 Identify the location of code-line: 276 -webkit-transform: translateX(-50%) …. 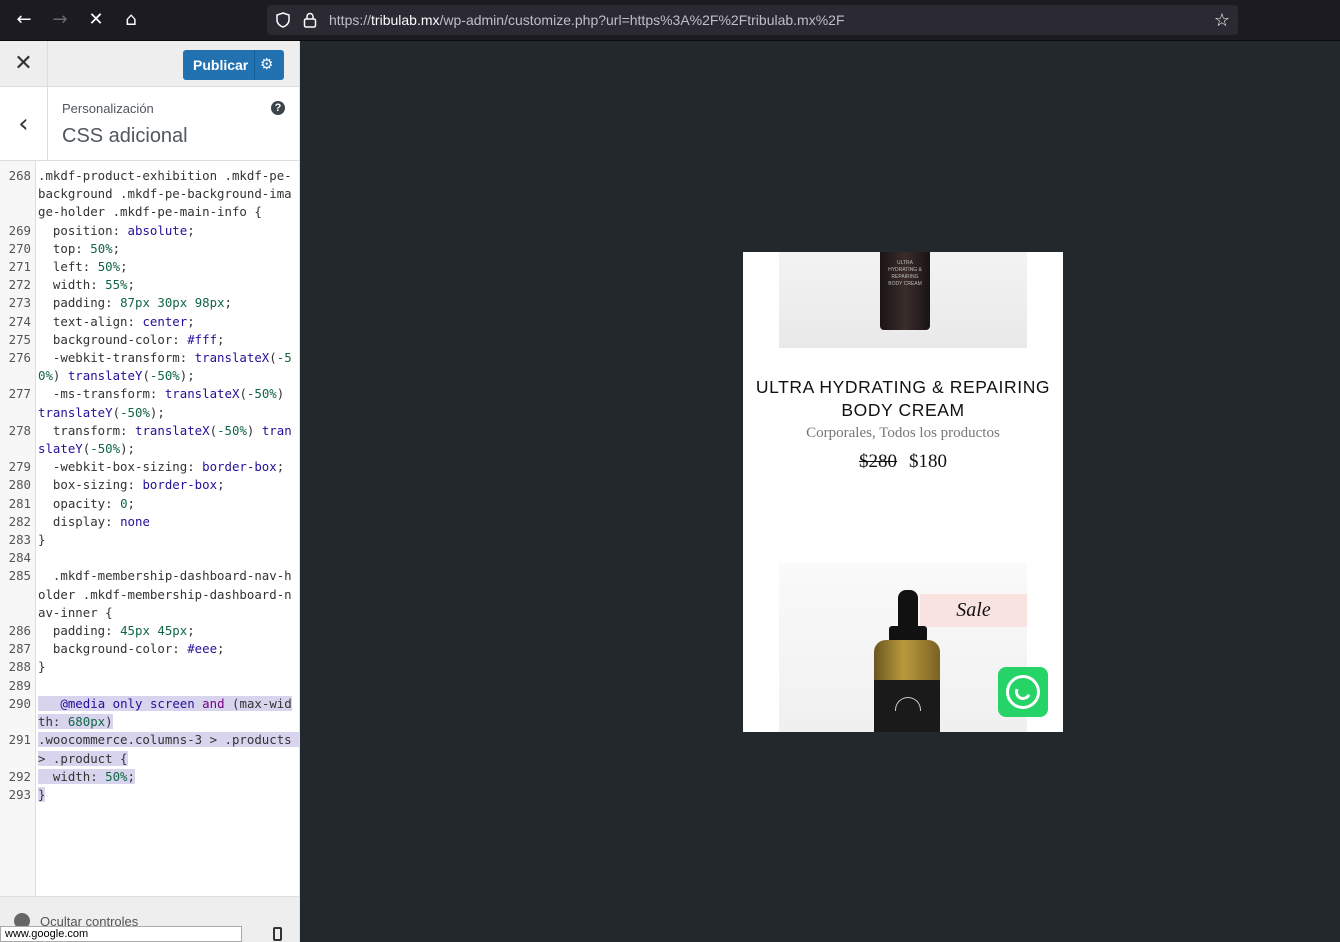
(149, 367).